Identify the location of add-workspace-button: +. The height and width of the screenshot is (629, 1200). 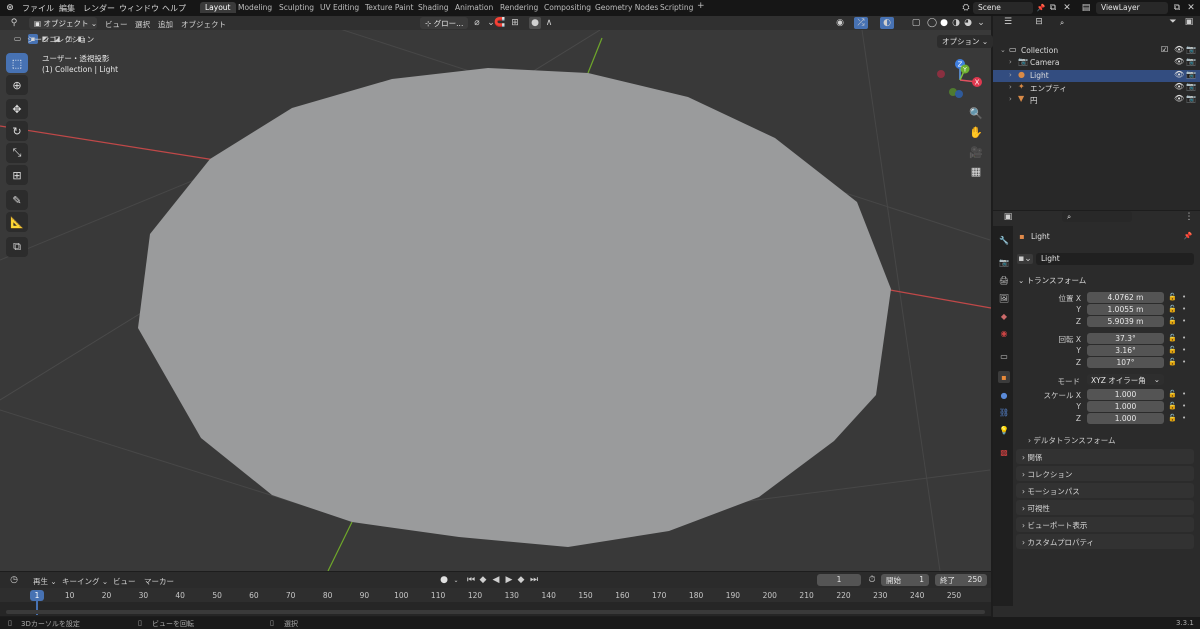
(701, 6).